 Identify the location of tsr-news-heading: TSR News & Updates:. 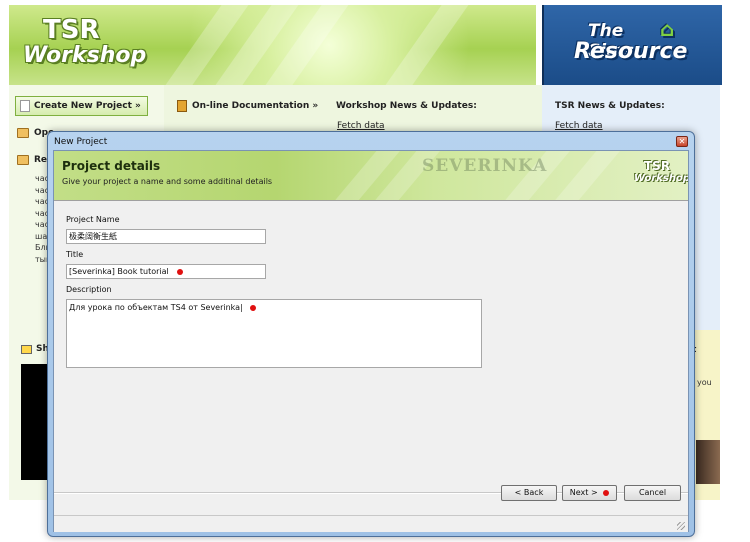
(610, 106).